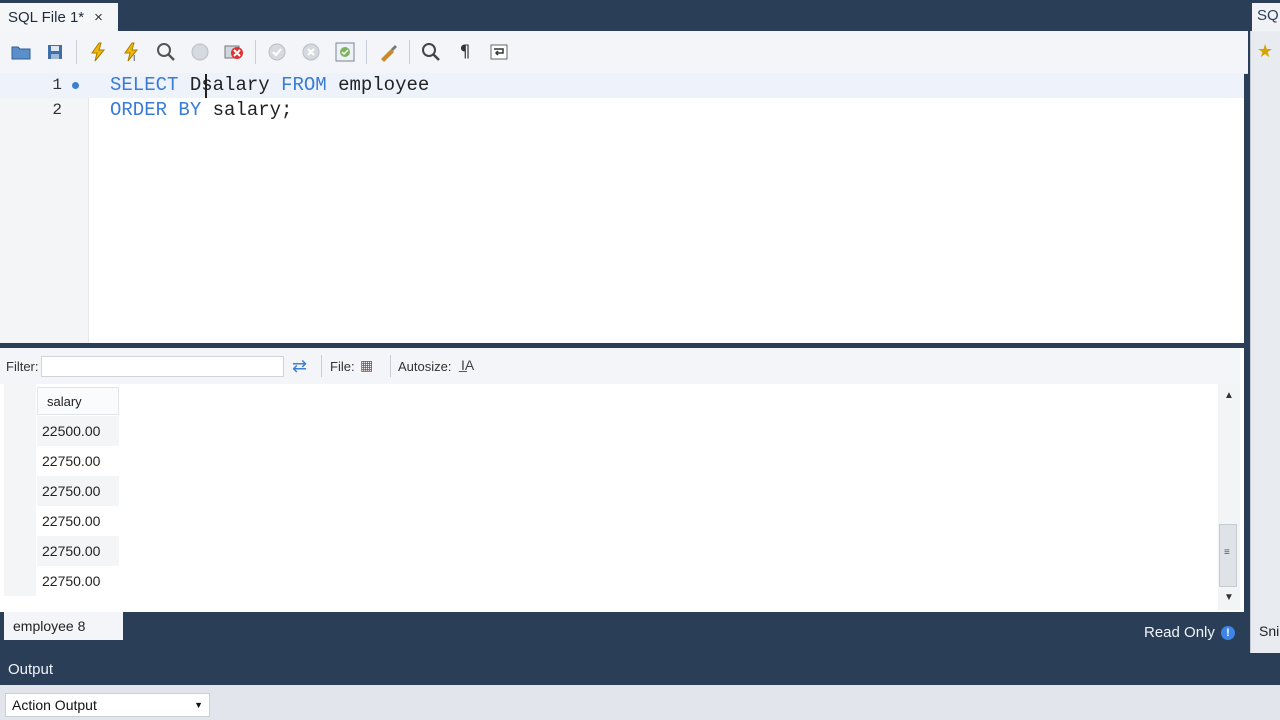  What do you see at coordinates (345, 52) in the screenshot?
I see `autocommit-icon` at bounding box center [345, 52].